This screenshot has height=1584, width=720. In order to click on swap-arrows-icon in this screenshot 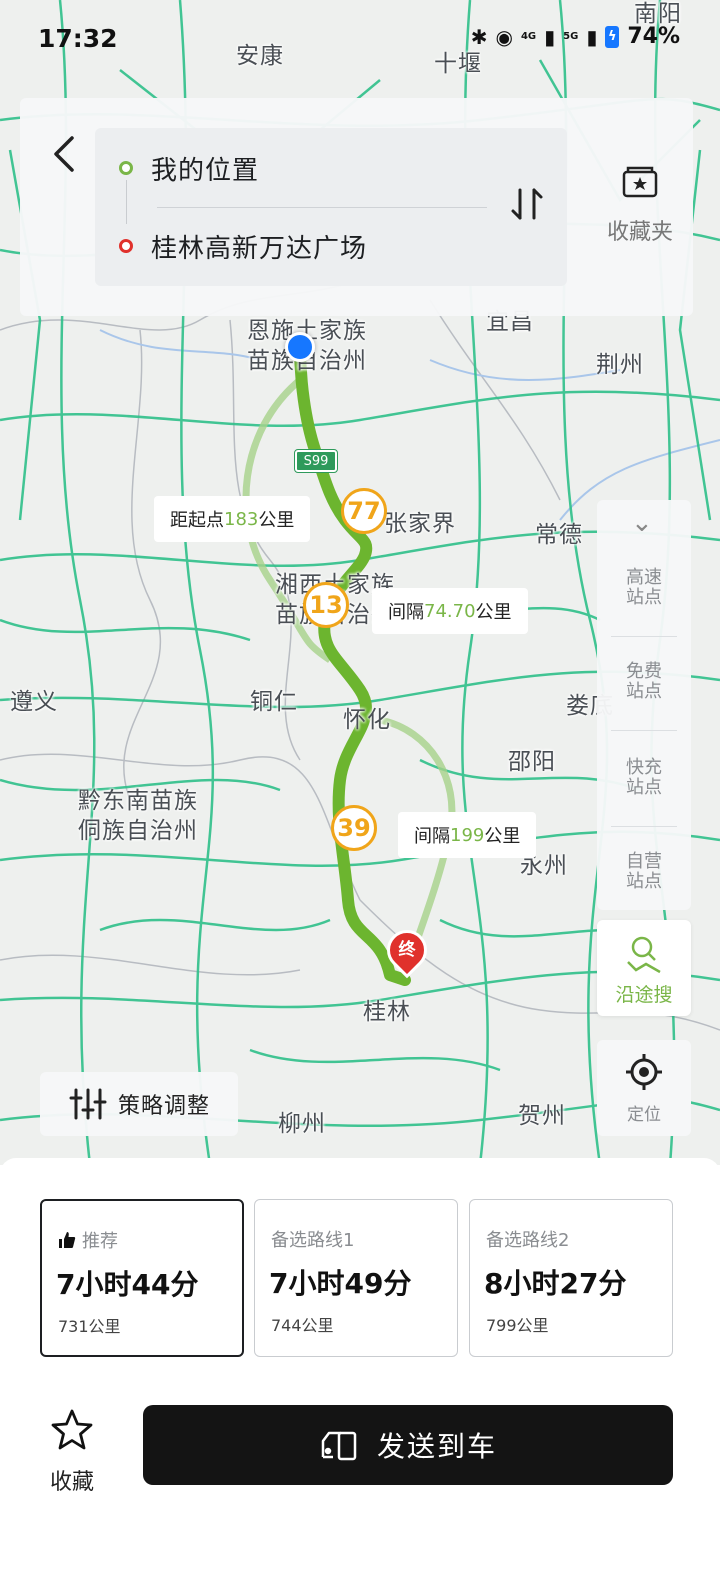, I will do `click(527, 204)`.